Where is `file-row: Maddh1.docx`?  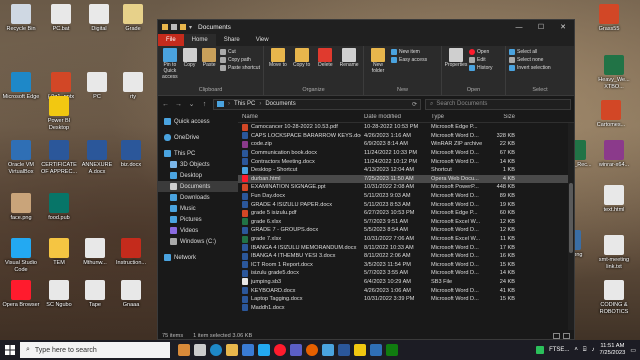 file-row: Maddh1.docx is located at coordinates (406, 307).